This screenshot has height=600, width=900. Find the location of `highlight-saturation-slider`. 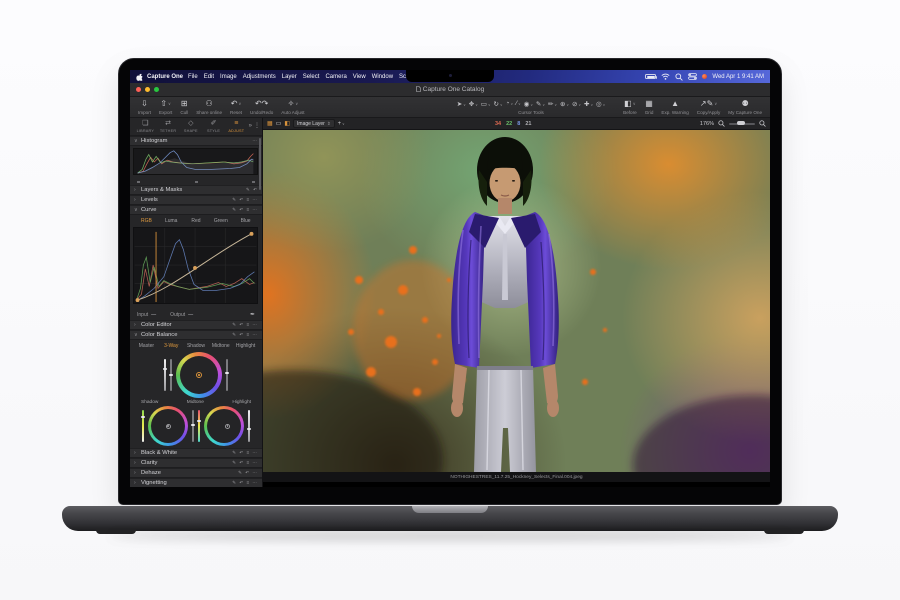

highlight-saturation-slider is located at coordinates (249, 426).